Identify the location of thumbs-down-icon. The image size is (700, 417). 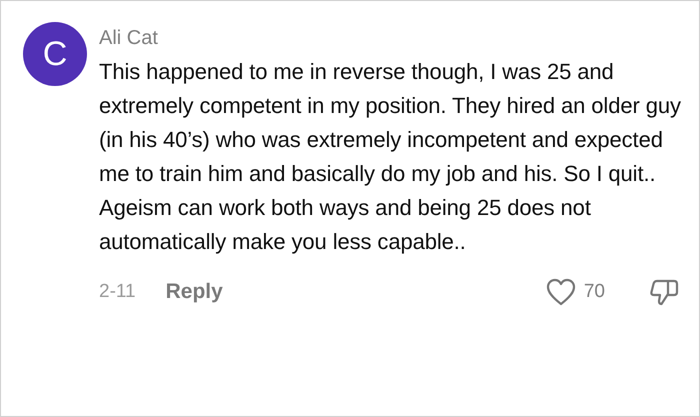
(664, 292).